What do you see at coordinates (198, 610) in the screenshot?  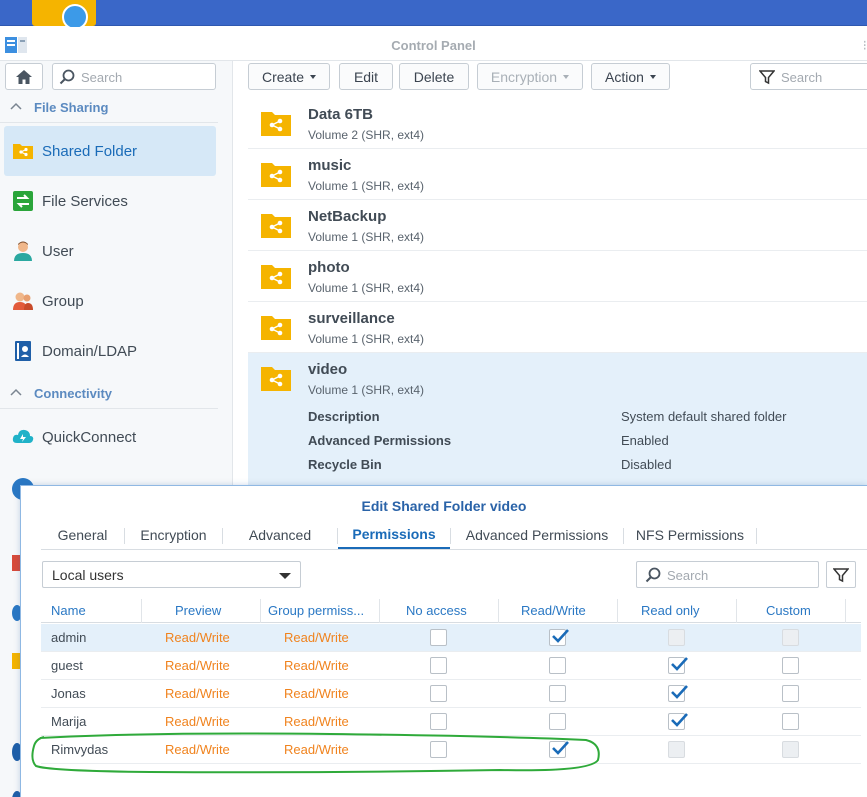 I see `column-header-preview: Preview` at bounding box center [198, 610].